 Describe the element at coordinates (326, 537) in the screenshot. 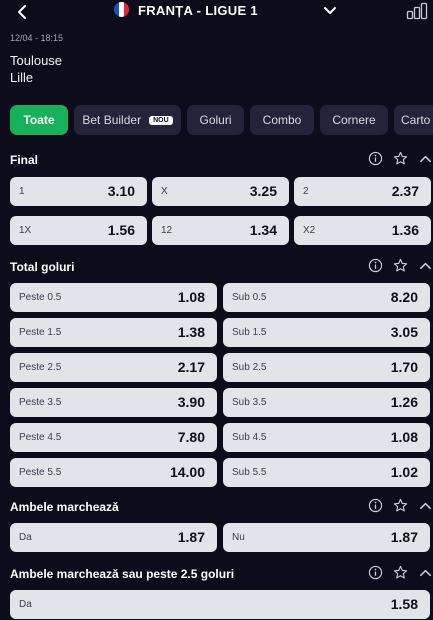

I see `odd-button: Nu 1.87` at that location.